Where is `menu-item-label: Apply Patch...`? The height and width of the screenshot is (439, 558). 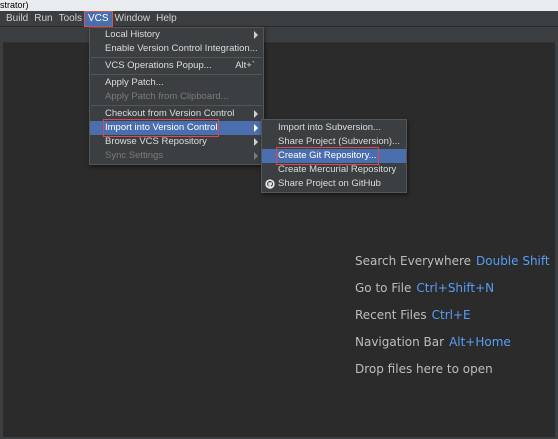
menu-item-label: Apply Patch... is located at coordinates (134, 82).